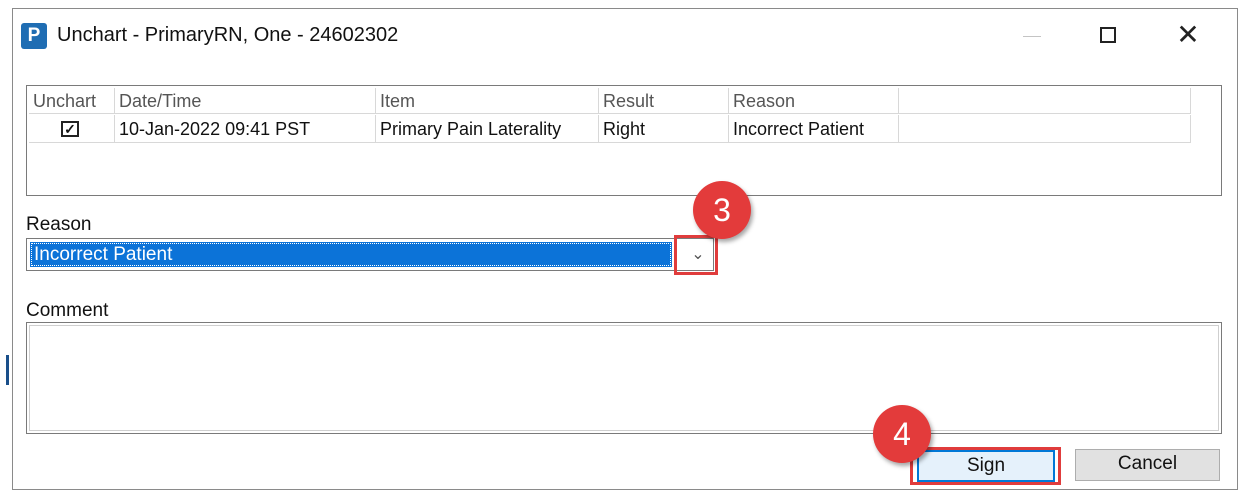 This screenshot has width=1244, height=495. I want to click on step-3-badge: 3, so click(722, 210).